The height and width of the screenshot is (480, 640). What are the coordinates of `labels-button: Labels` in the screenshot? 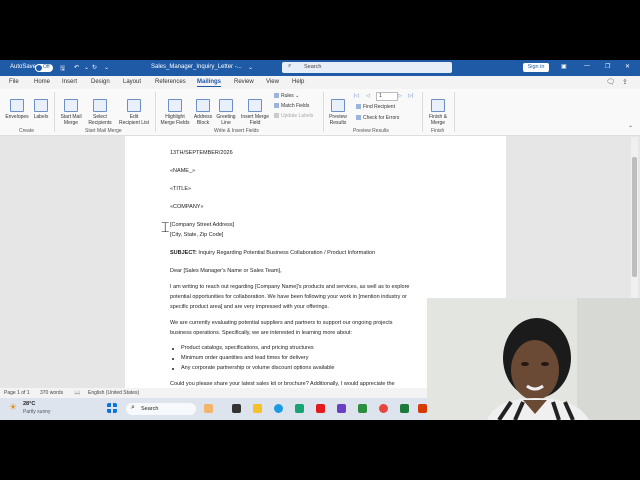 It's located at (41, 106).